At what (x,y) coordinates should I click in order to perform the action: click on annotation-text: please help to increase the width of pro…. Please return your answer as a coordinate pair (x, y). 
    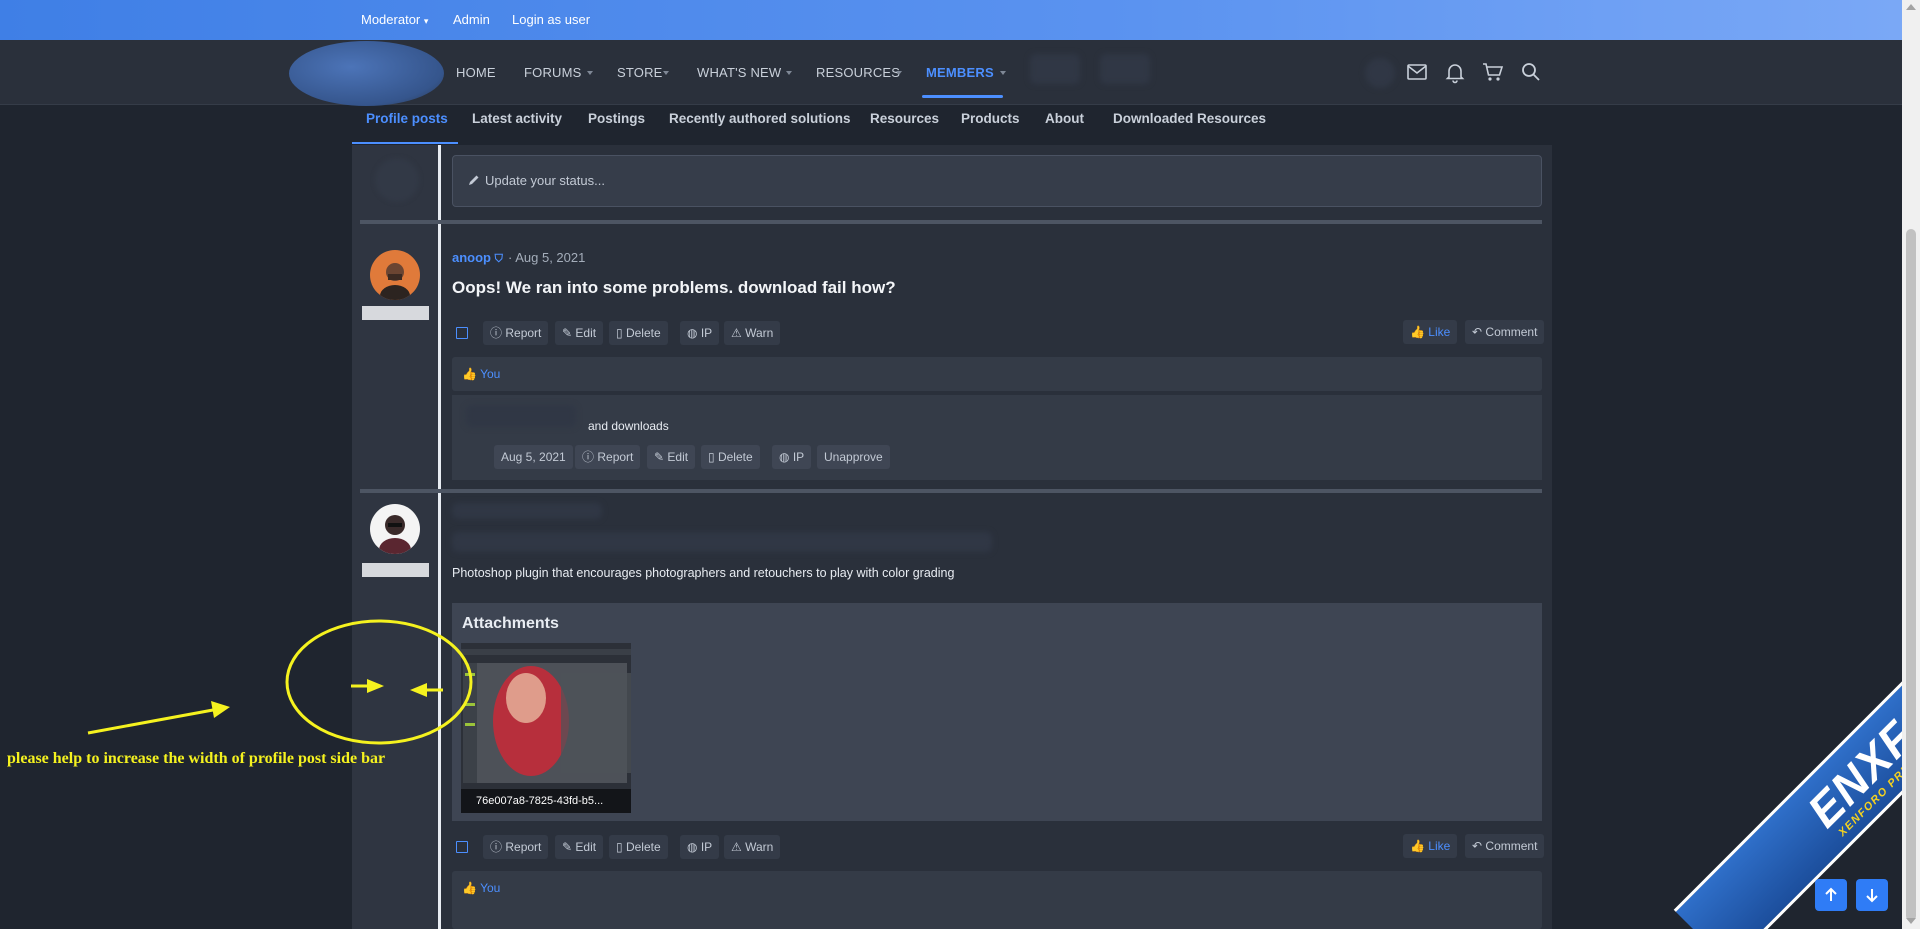
    Looking at the image, I should click on (196, 758).